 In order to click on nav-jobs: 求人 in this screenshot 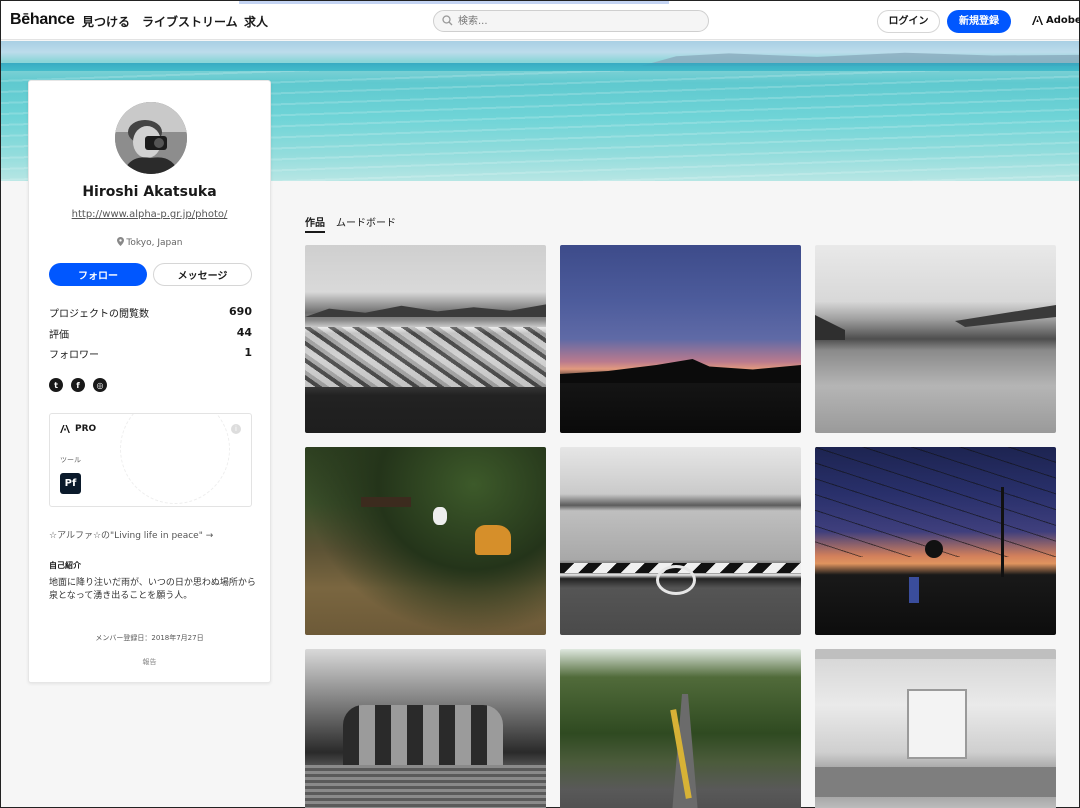, I will do `click(256, 21)`.